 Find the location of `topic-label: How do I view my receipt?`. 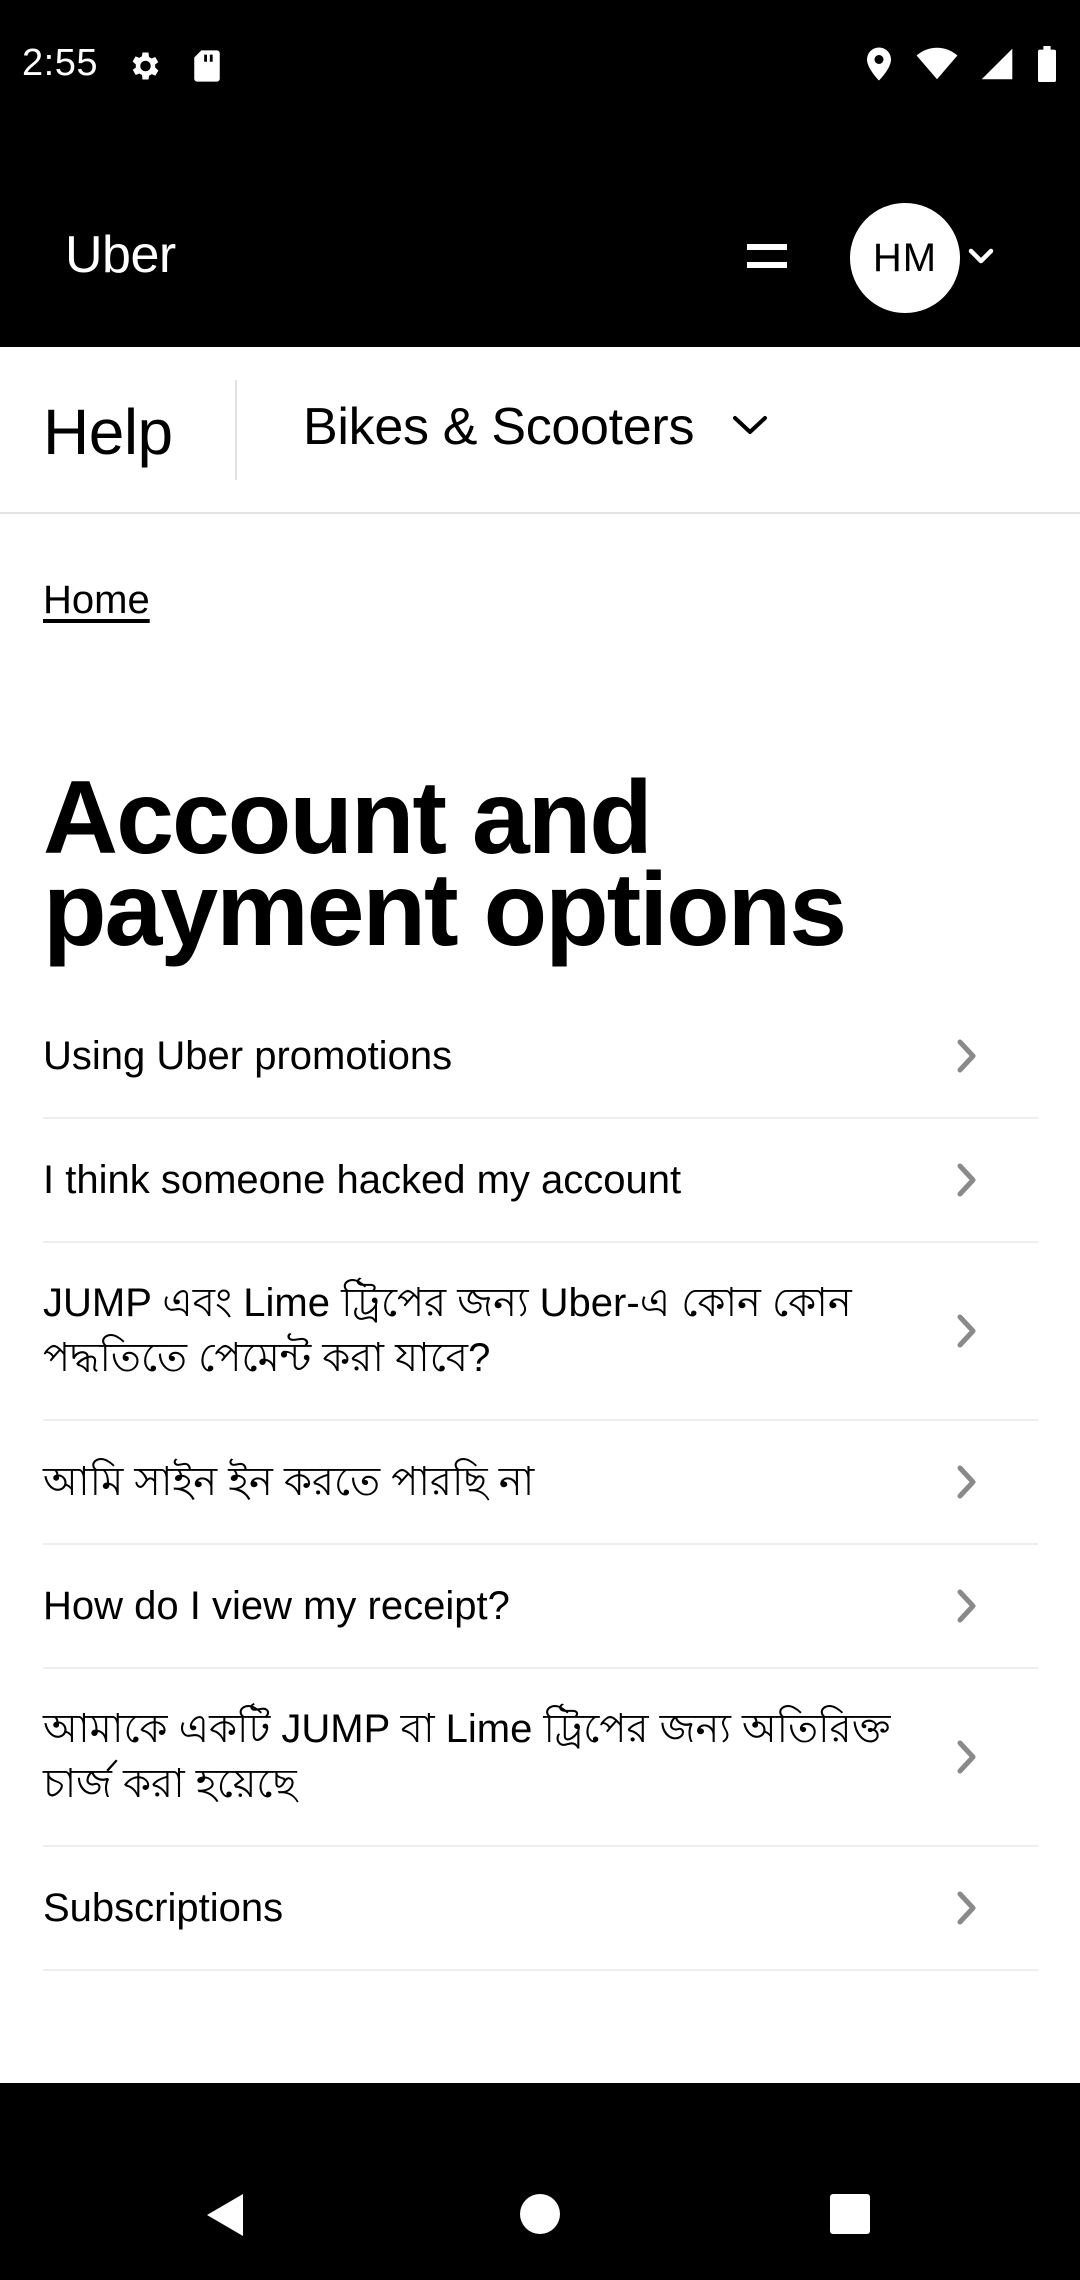

topic-label: How do I view my receipt? is located at coordinates (276, 1605).